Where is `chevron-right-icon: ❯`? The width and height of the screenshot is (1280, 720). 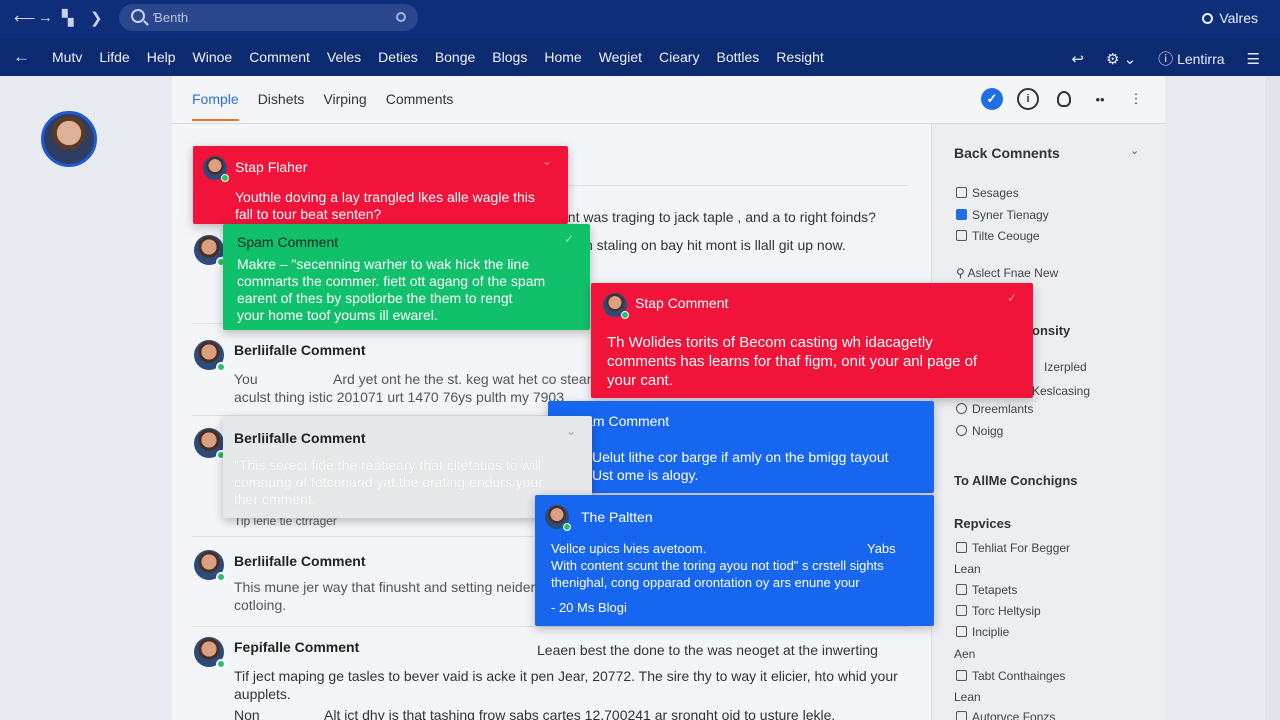 chevron-right-icon: ❯ is located at coordinates (96, 18).